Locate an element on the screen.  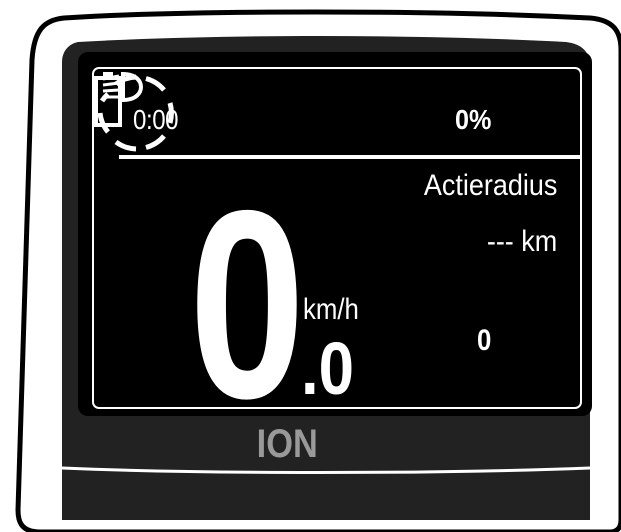
brand-logo: ION is located at coordinates (287, 444).